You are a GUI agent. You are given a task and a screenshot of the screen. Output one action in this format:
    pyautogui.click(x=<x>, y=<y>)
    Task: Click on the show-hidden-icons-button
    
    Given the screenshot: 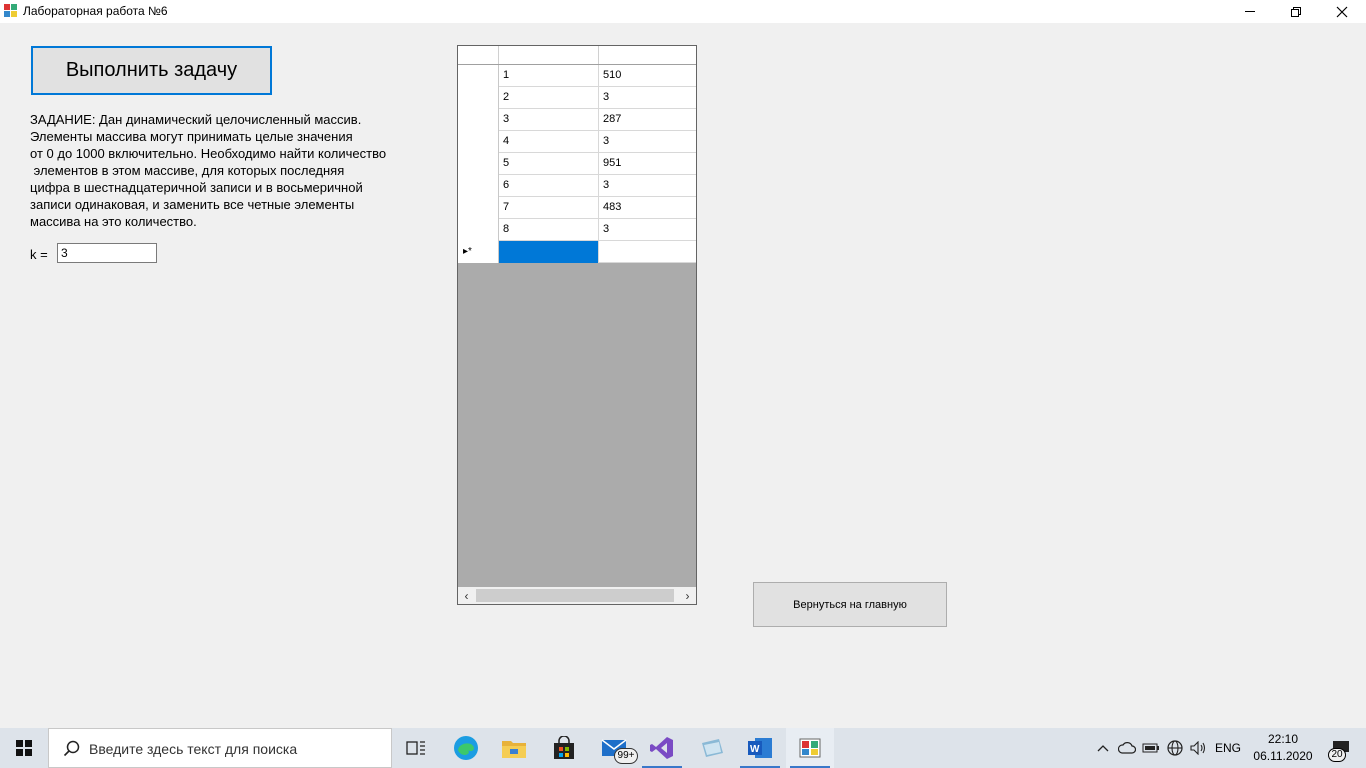 What is the action you would take?
    pyautogui.click(x=1103, y=748)
    